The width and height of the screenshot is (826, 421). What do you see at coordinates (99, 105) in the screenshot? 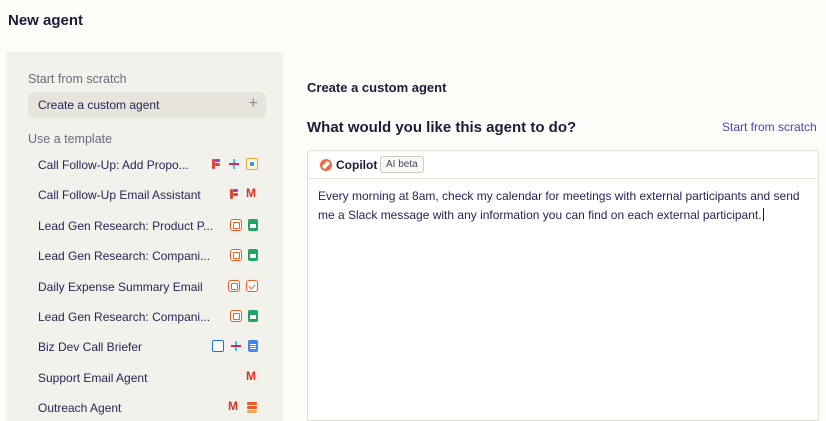
I see `sidebar-item-label: Create a custom agent` at bounding box center [99, 105].